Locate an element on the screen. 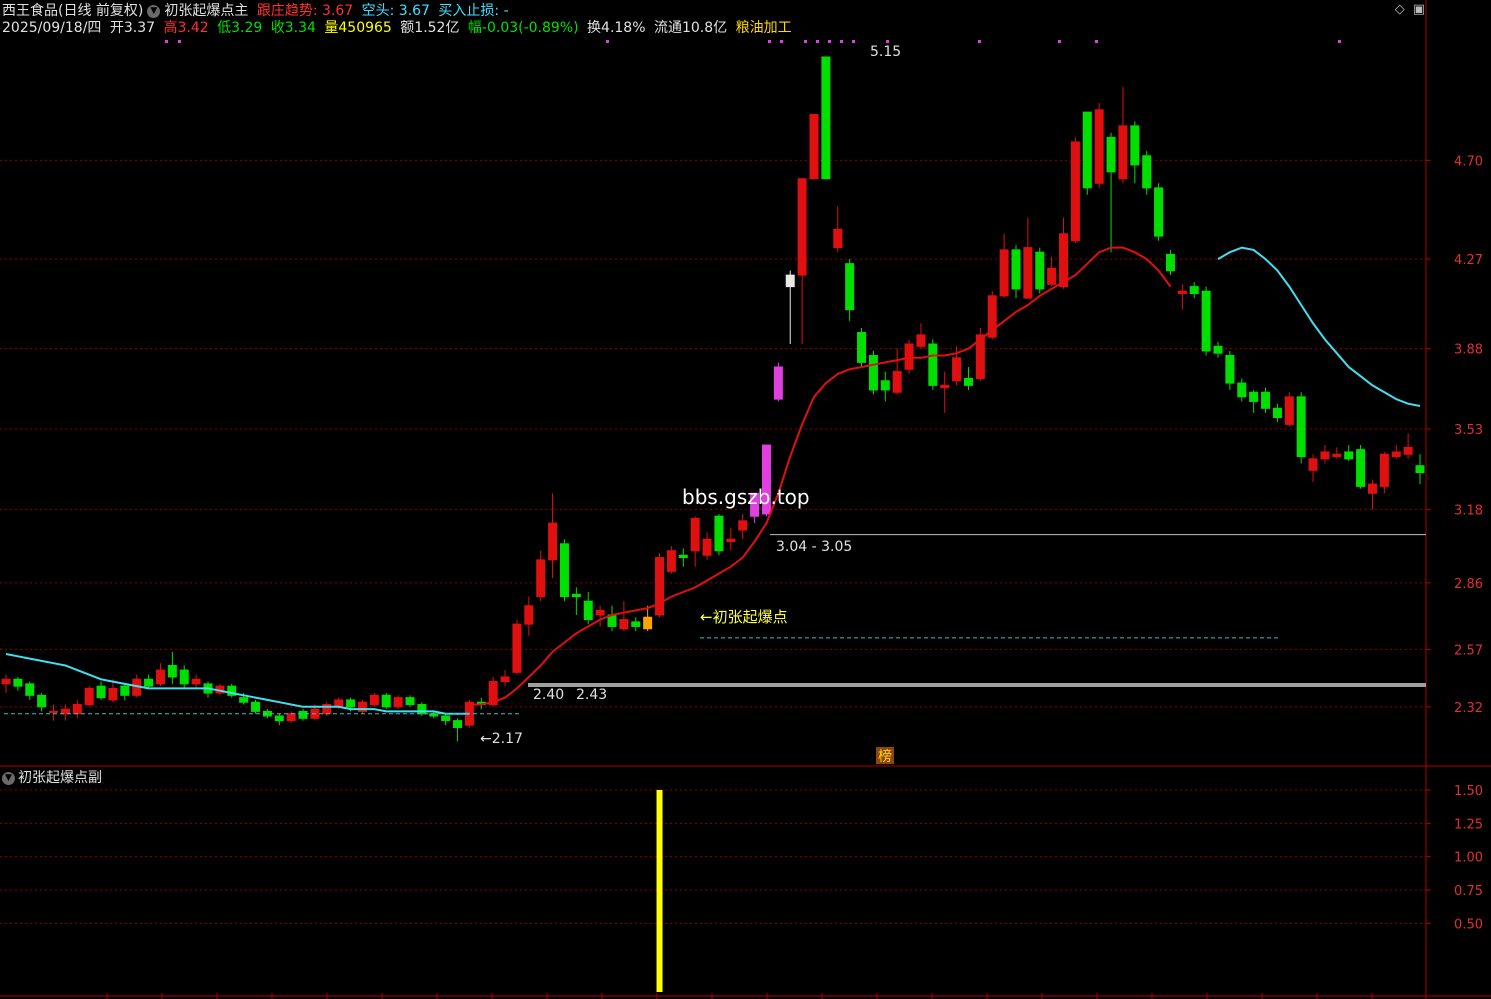  y-tick-label: 2.57 is located at coordinates (1468, 650).